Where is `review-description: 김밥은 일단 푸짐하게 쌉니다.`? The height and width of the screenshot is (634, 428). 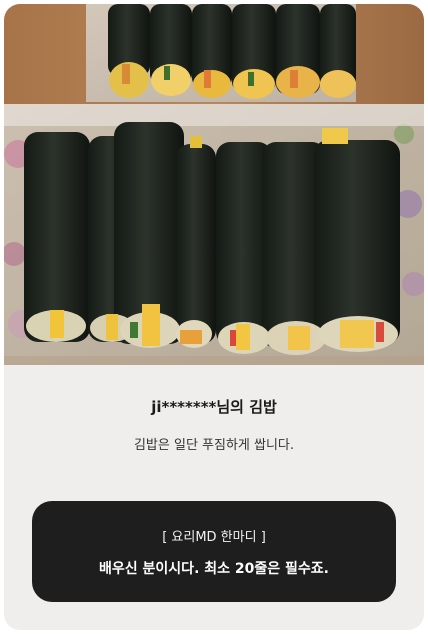
review-description: 김밥은 일단 푸짐하게 쌉니다. is located at coordinates (214, 445).